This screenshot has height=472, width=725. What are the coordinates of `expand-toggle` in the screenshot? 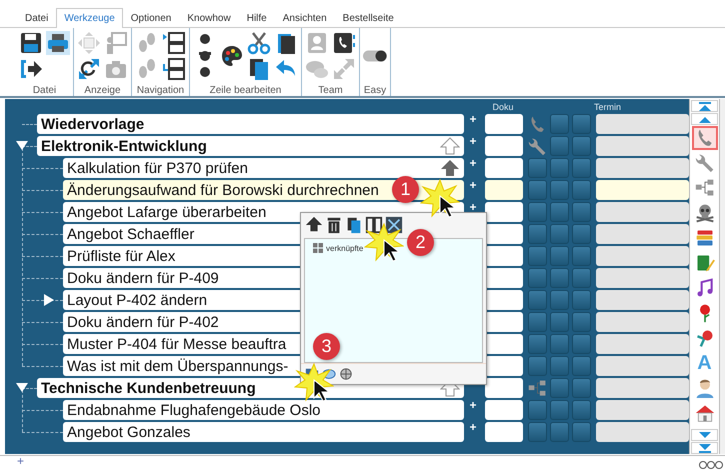 It's located at (50, 300).